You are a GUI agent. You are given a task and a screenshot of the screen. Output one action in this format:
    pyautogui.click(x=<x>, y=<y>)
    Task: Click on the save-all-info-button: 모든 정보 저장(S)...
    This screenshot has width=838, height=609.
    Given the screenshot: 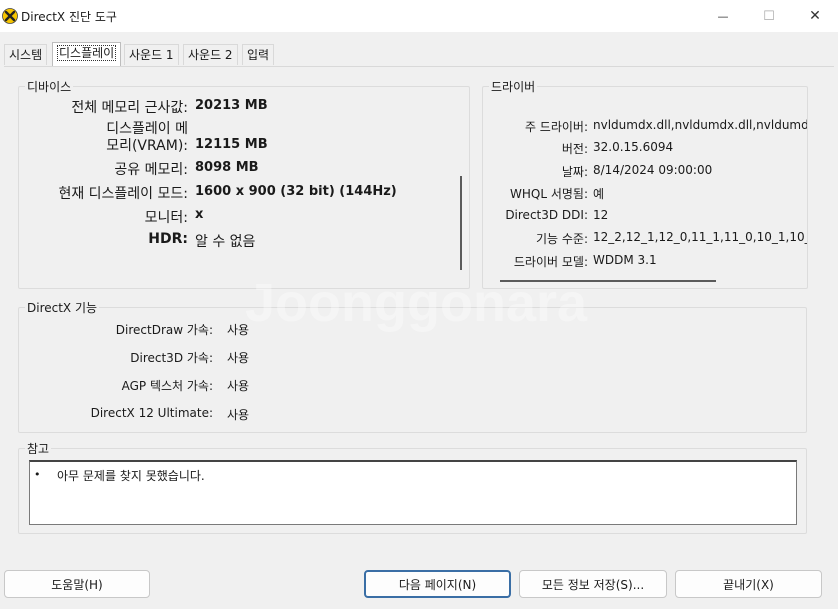 What is the action you would take?
    pyautogui.click(x=593, y=584)
    